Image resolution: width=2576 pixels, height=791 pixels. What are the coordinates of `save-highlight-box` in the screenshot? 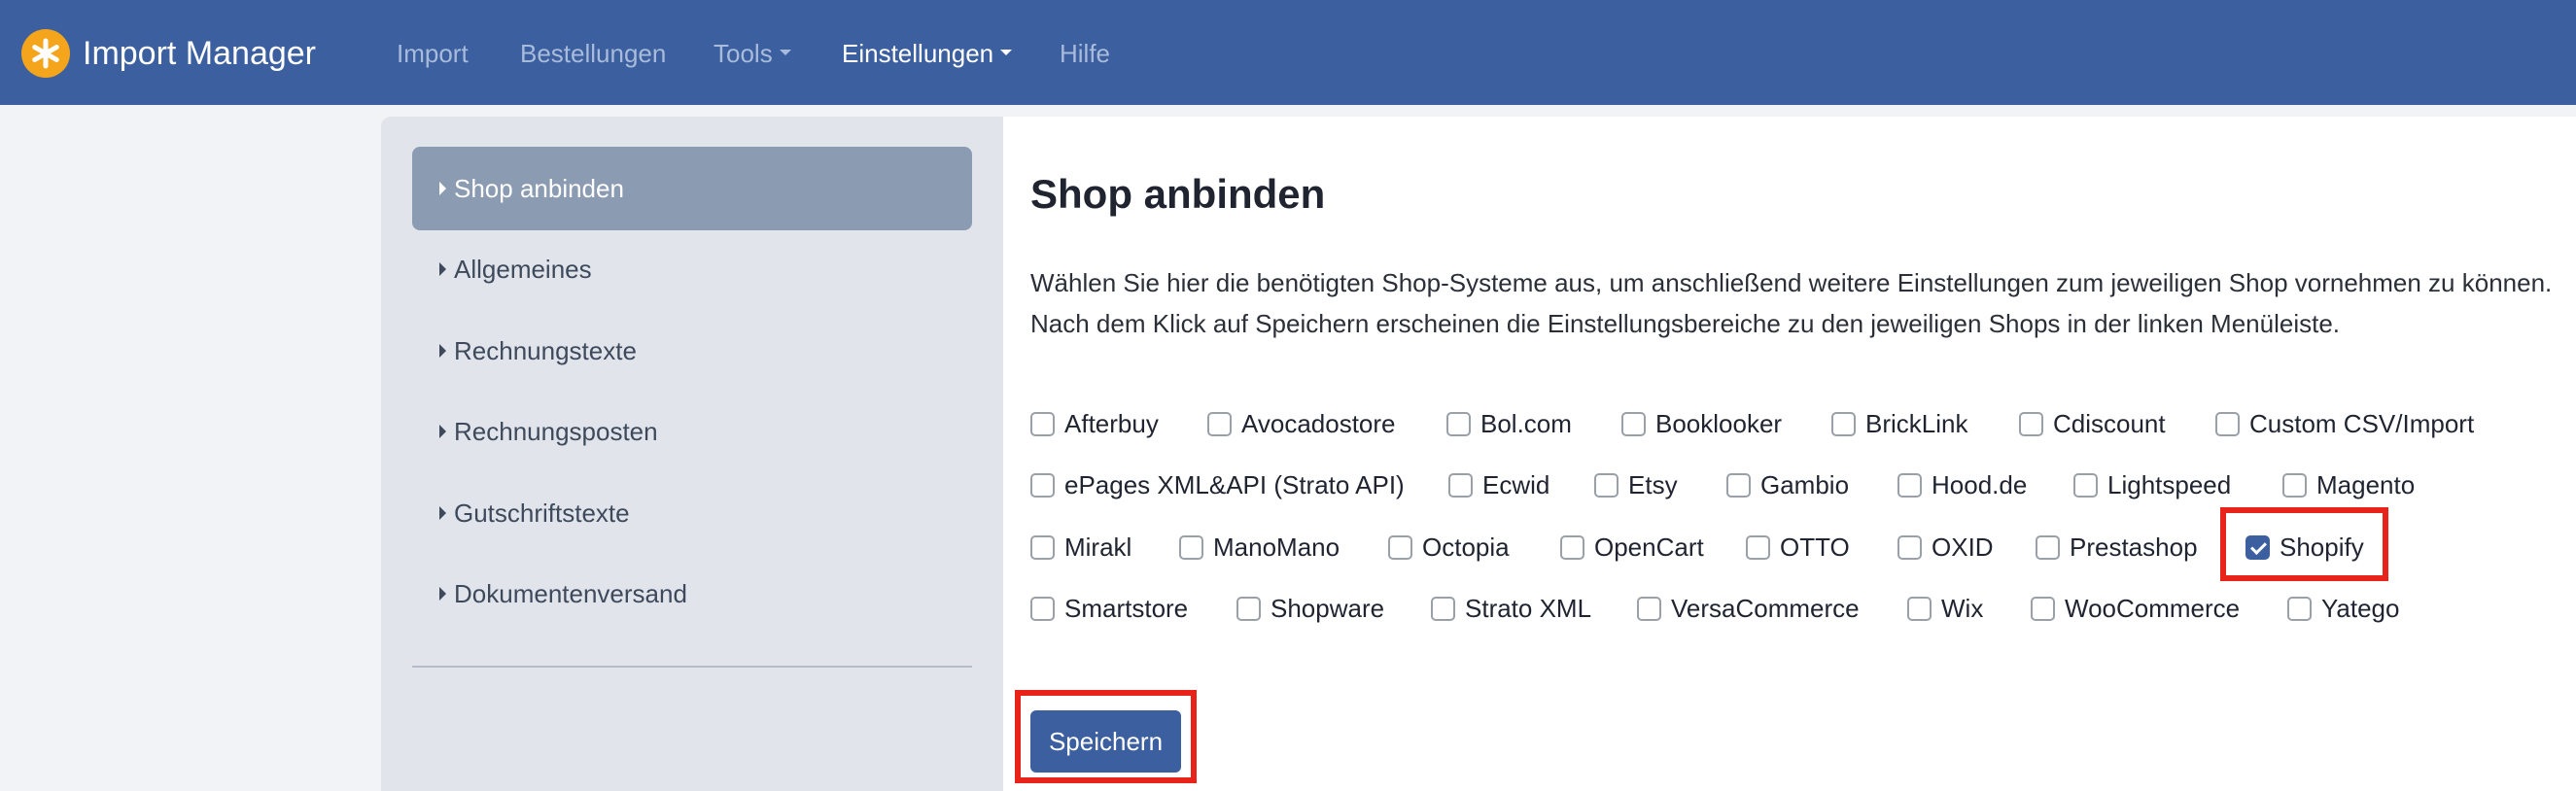 It's located at (1106, 736).